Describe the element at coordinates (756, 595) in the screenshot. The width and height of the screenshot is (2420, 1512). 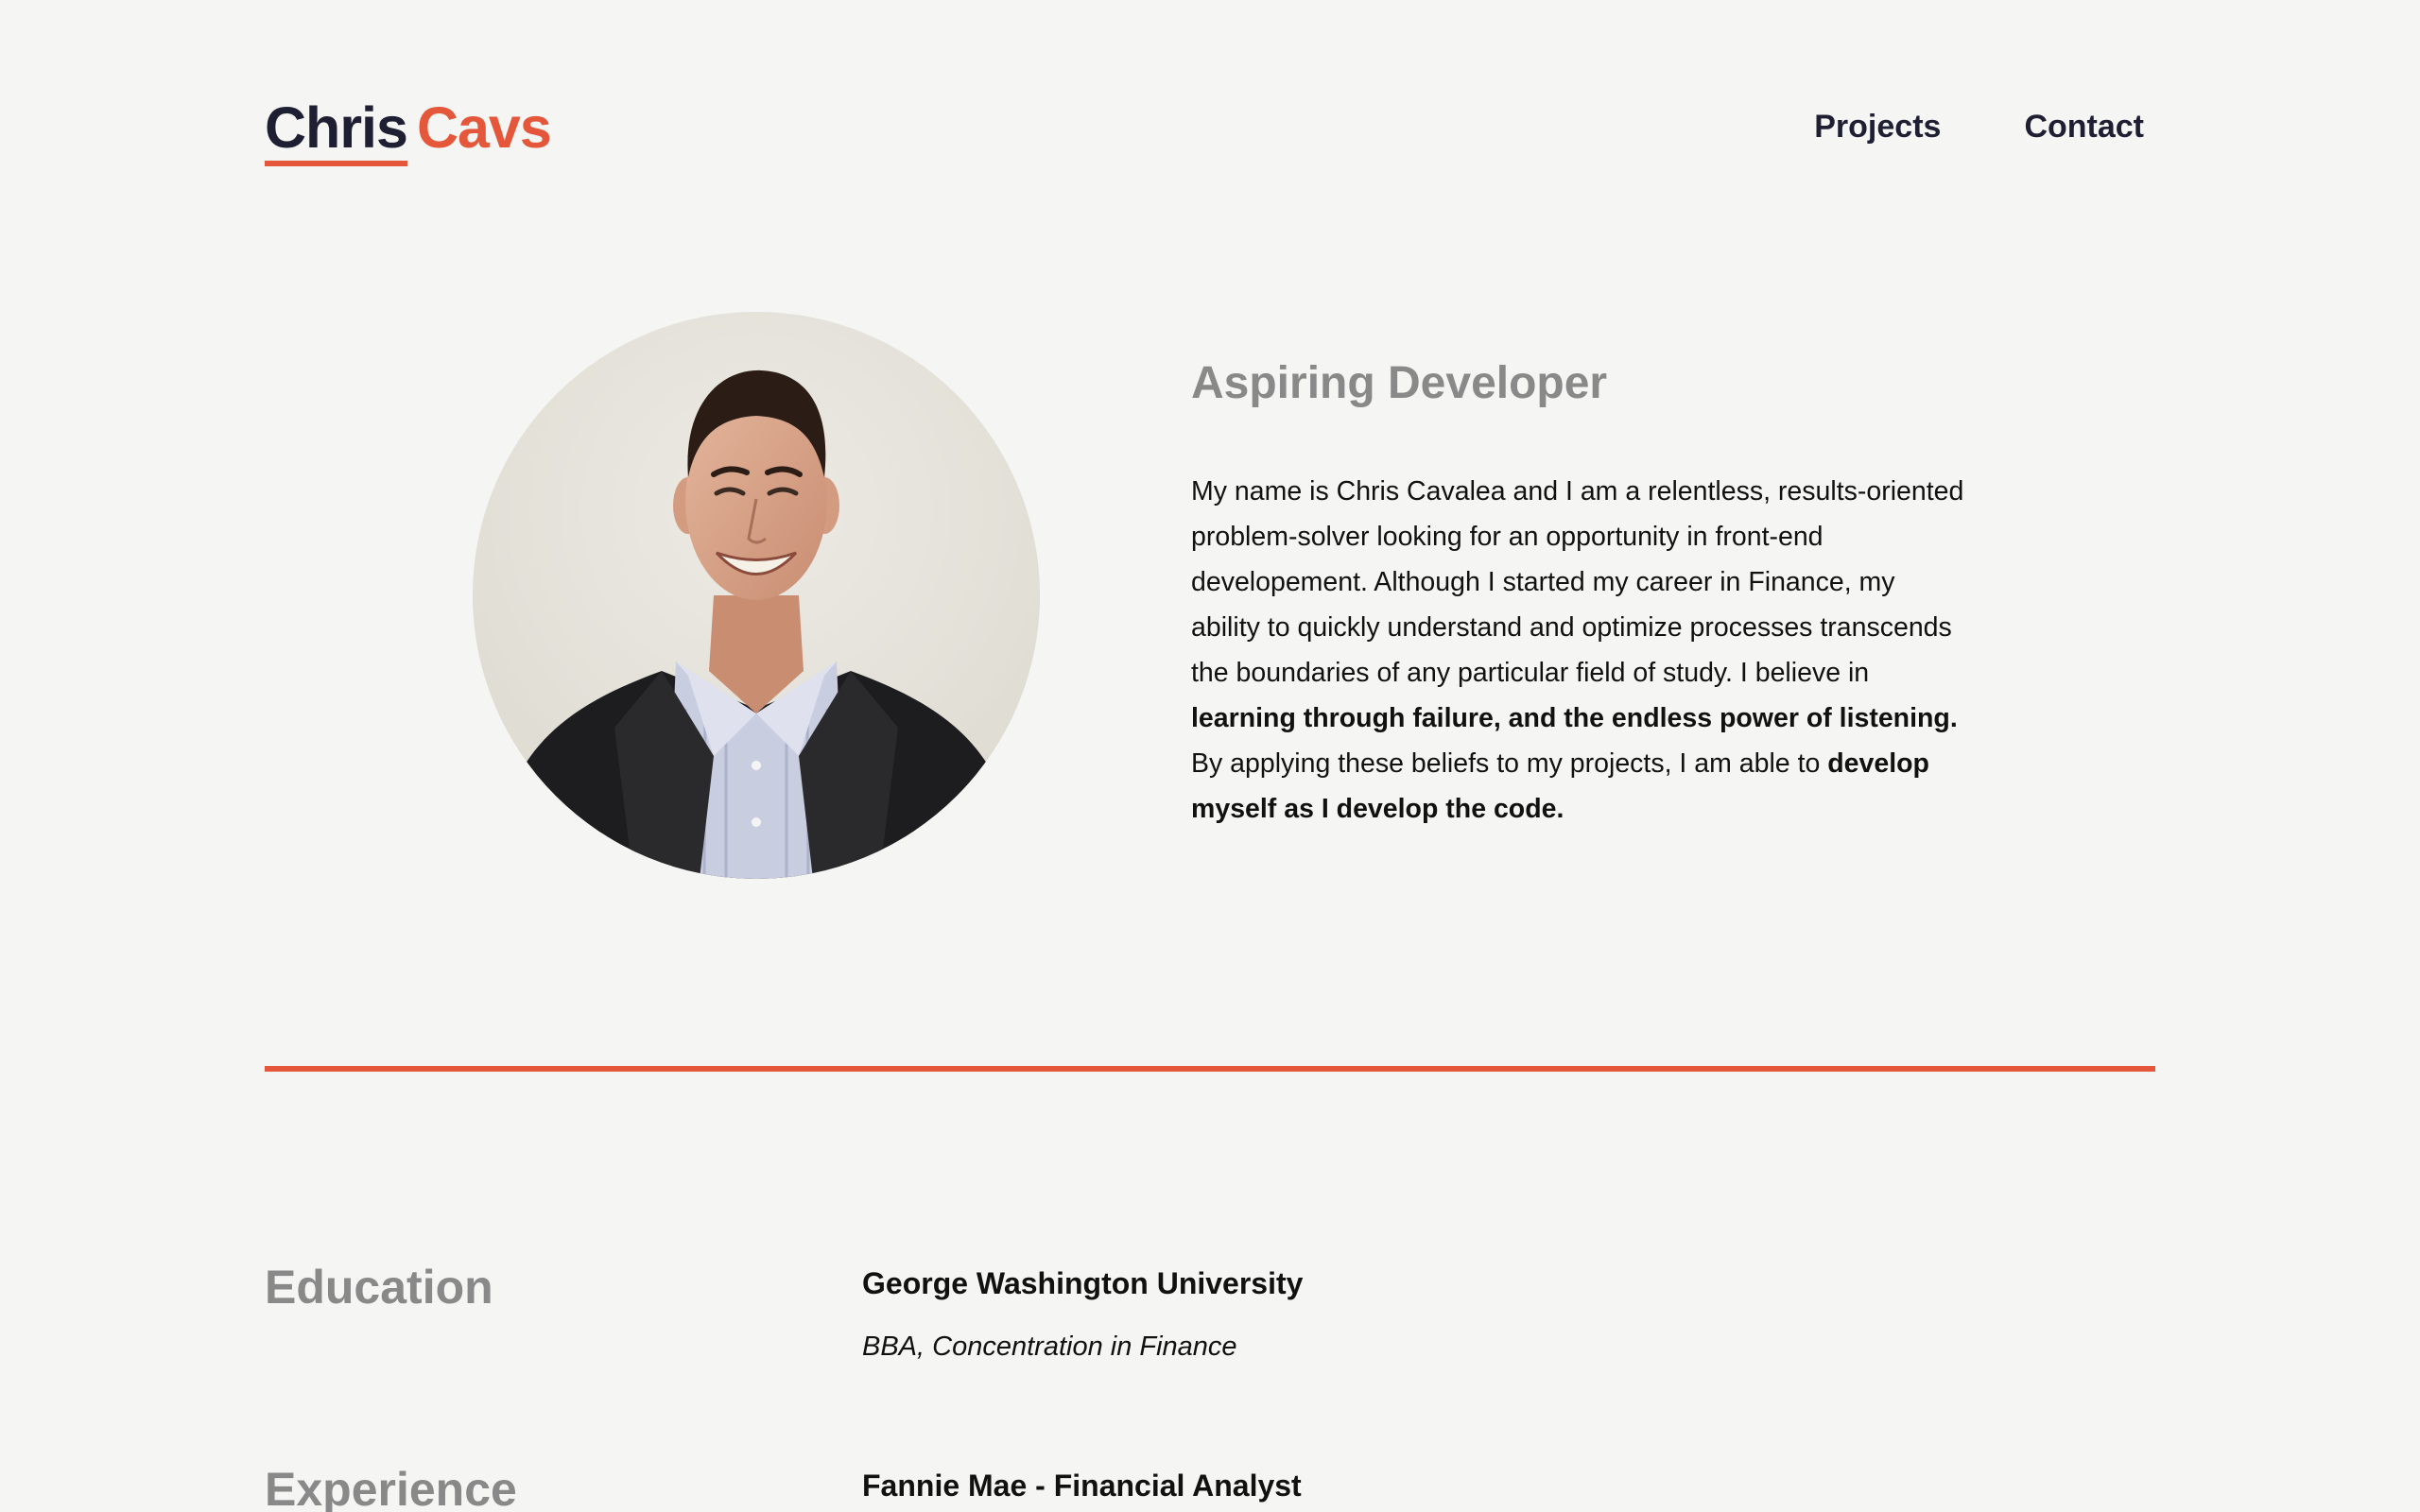
I see `profile-photo` at that location.